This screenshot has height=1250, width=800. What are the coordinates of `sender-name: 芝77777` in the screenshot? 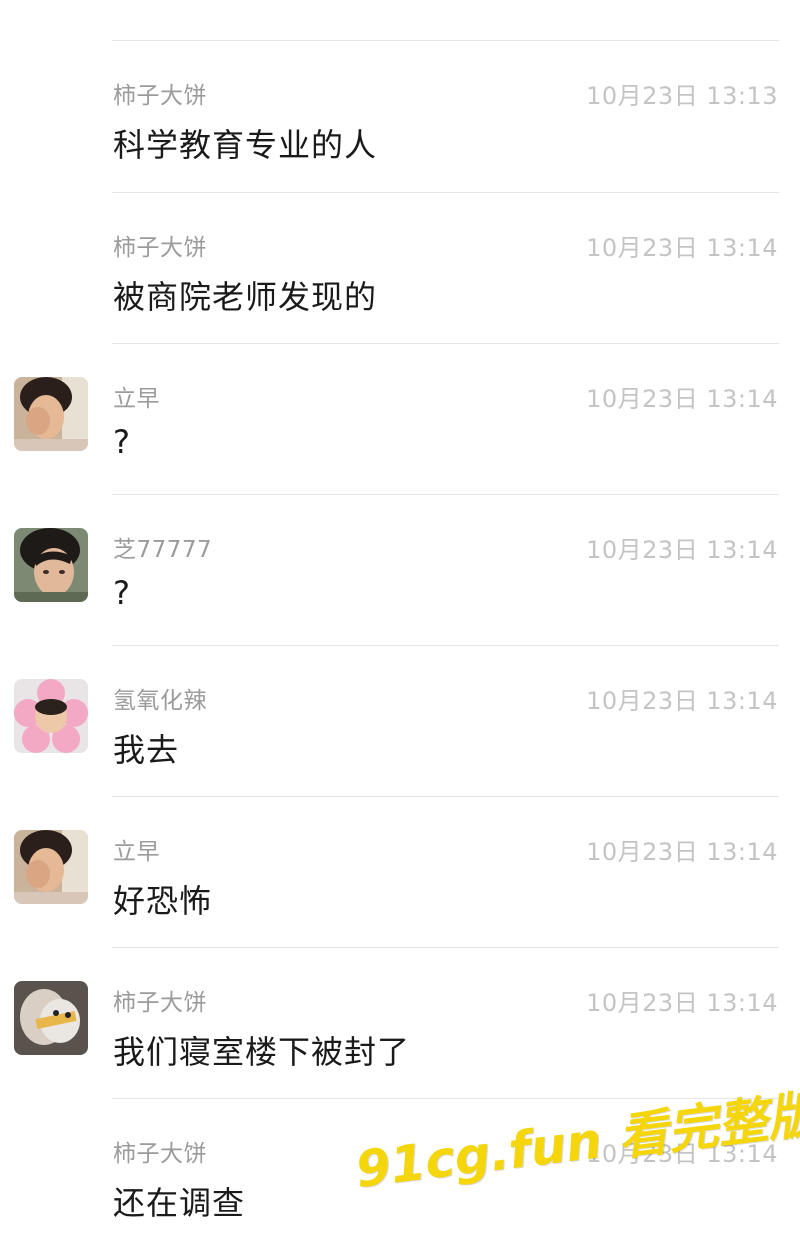 It's located at (163, 550).